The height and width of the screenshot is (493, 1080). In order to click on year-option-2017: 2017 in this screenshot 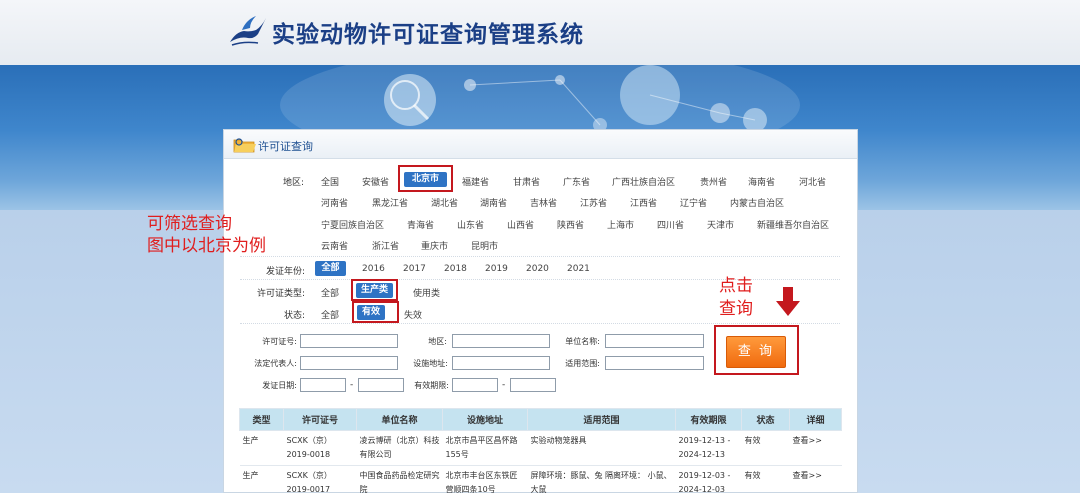, I will do `click(414, 269)`.